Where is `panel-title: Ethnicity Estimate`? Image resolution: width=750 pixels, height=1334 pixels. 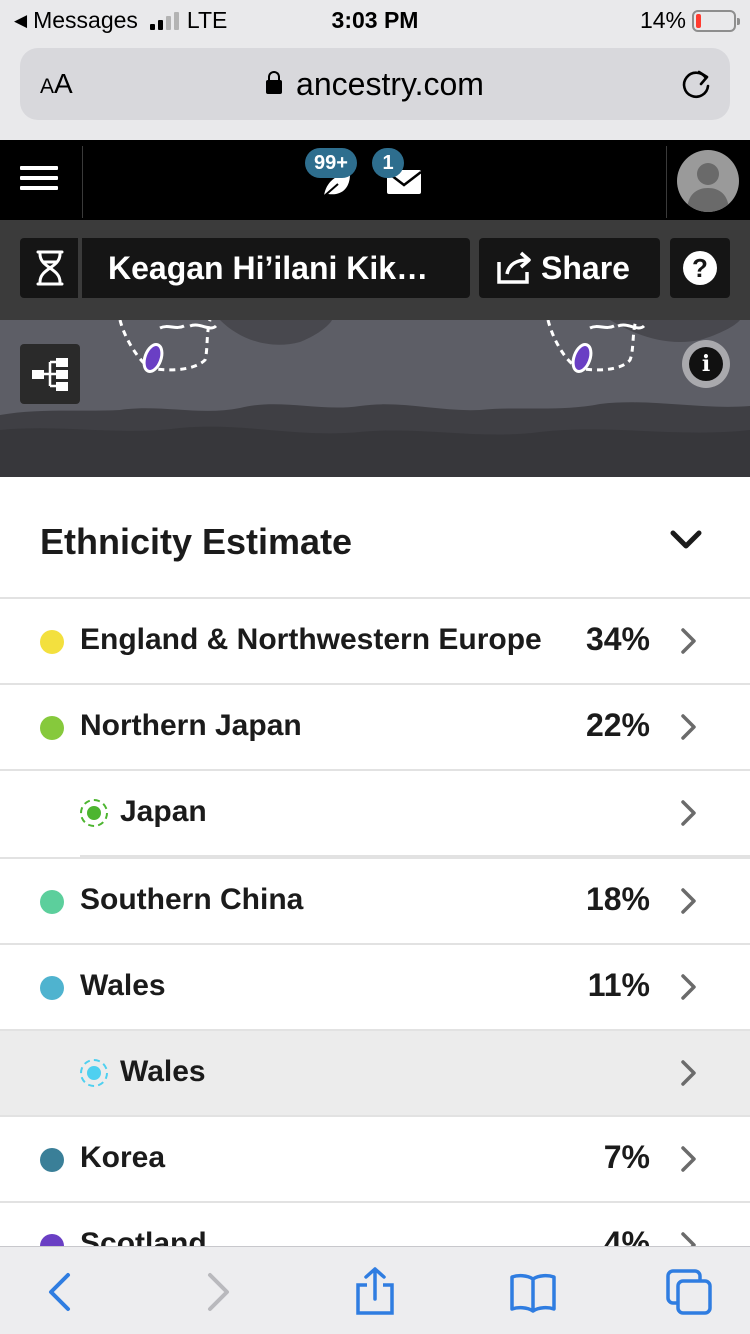 panel-title: Ethnicity Estimate is located at coordinates (196, 541).